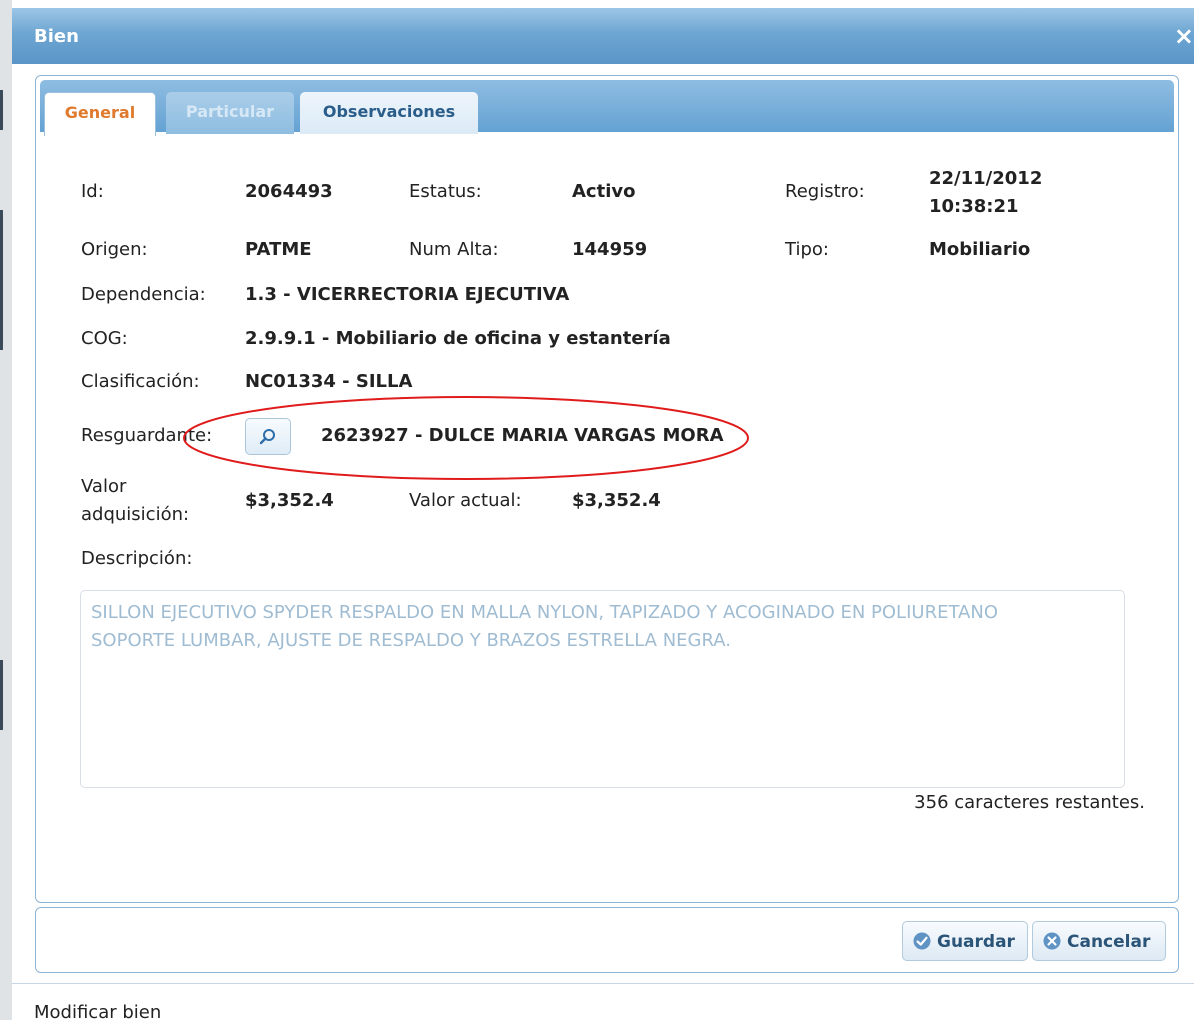 The height and width of the screenshot is (1023, 1194). What do you see at coordinates (143, 294) in the screenshot?
I see `dependencia-label: Dependencia:` at bounding box center [143, 294].